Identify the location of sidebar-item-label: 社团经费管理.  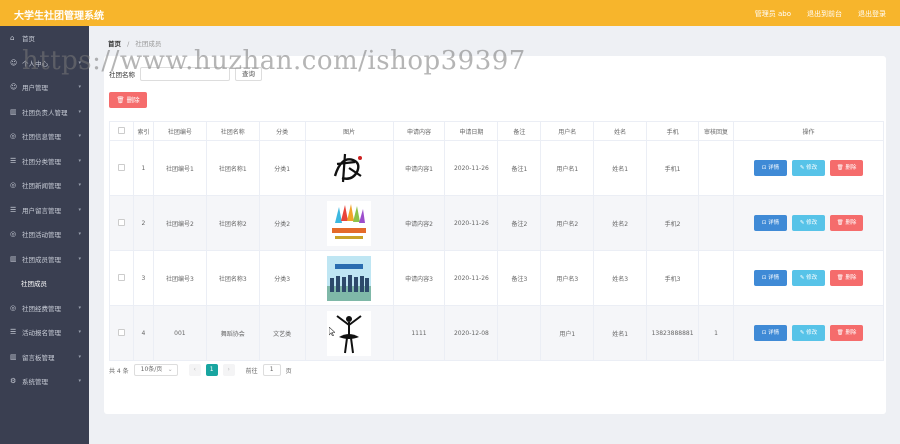
(41, 308).